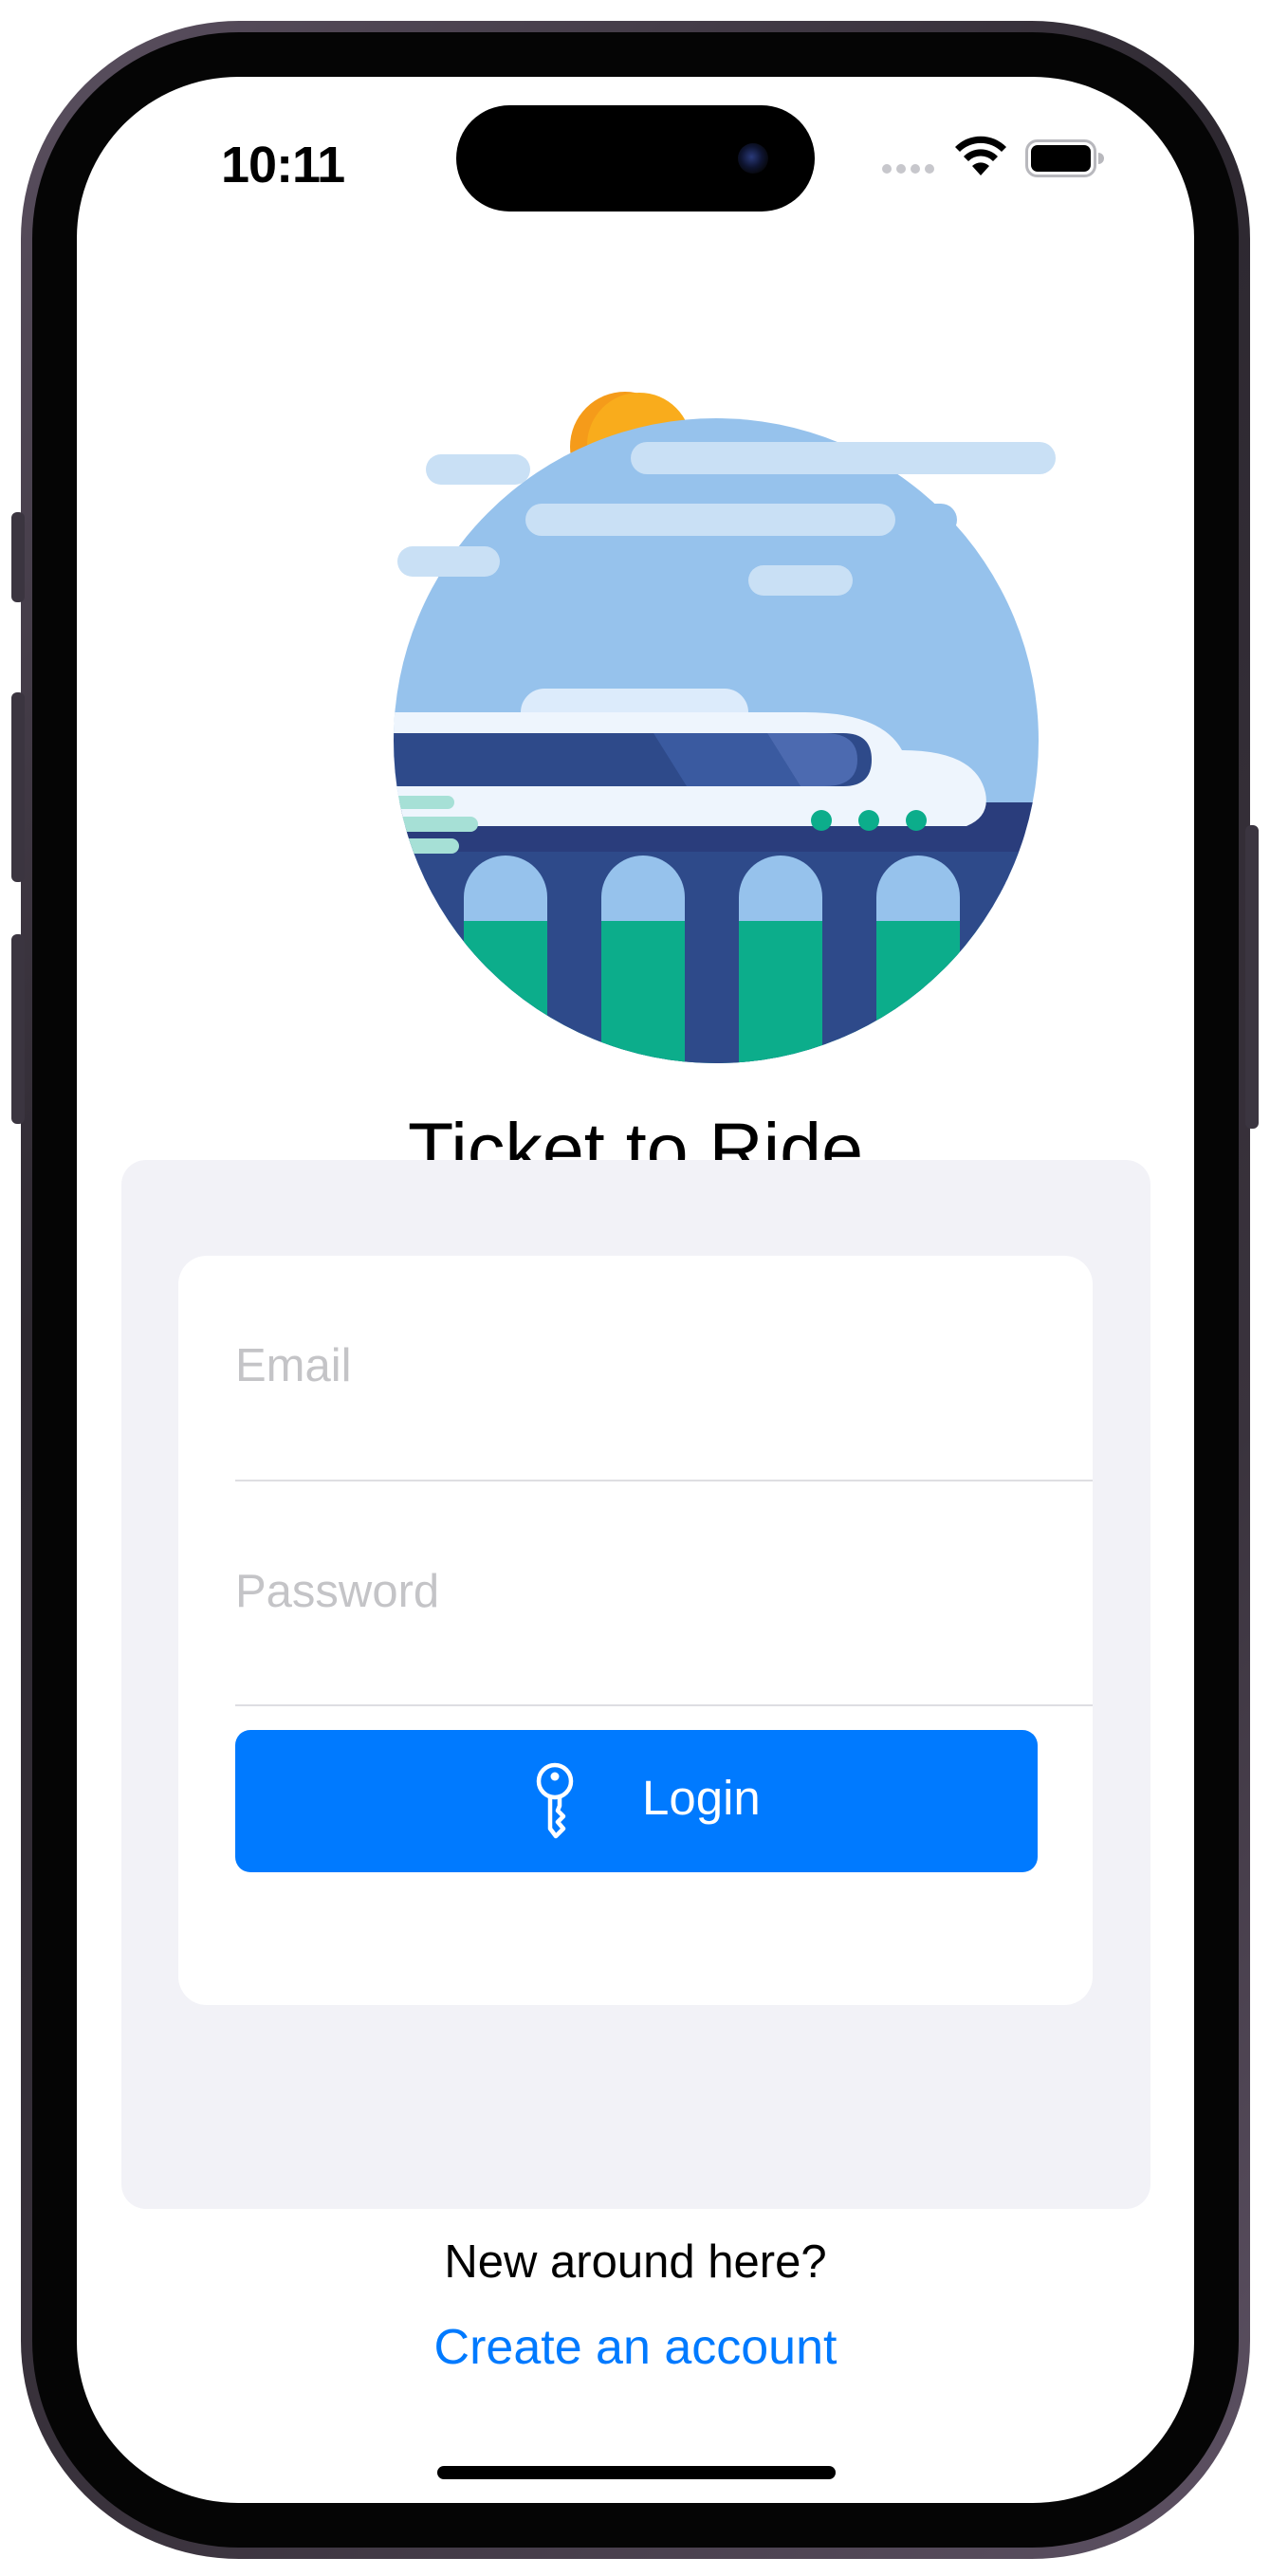 The width and height of the screenshot is (1270, 2576). Describe the element at coordinates (635, 158) in the screenshot. I see `dynamic-island` at that location.